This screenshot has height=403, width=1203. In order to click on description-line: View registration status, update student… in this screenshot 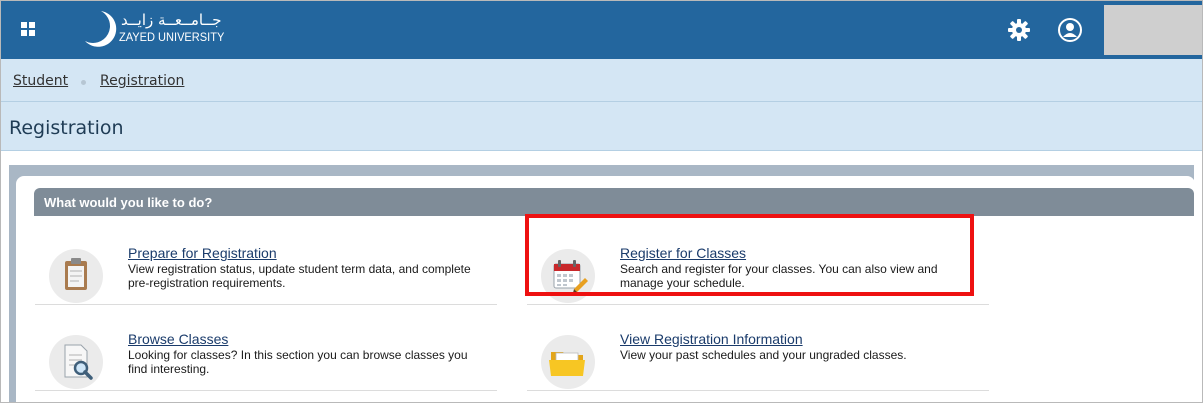, I will do `click(299, 269)`.